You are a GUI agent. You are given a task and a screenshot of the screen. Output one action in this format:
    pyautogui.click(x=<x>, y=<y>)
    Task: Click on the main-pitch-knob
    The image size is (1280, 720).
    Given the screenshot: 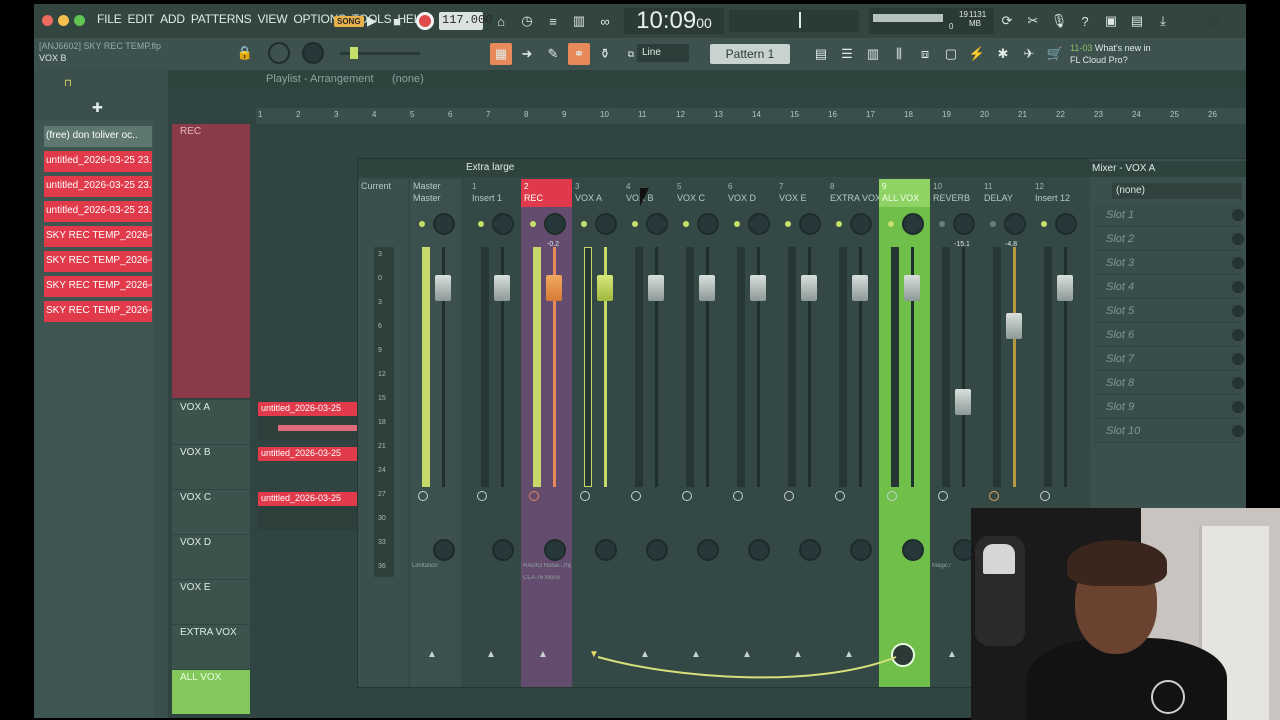 What is the action you would take?
    pyautogui.click(x=313, y=53)
    